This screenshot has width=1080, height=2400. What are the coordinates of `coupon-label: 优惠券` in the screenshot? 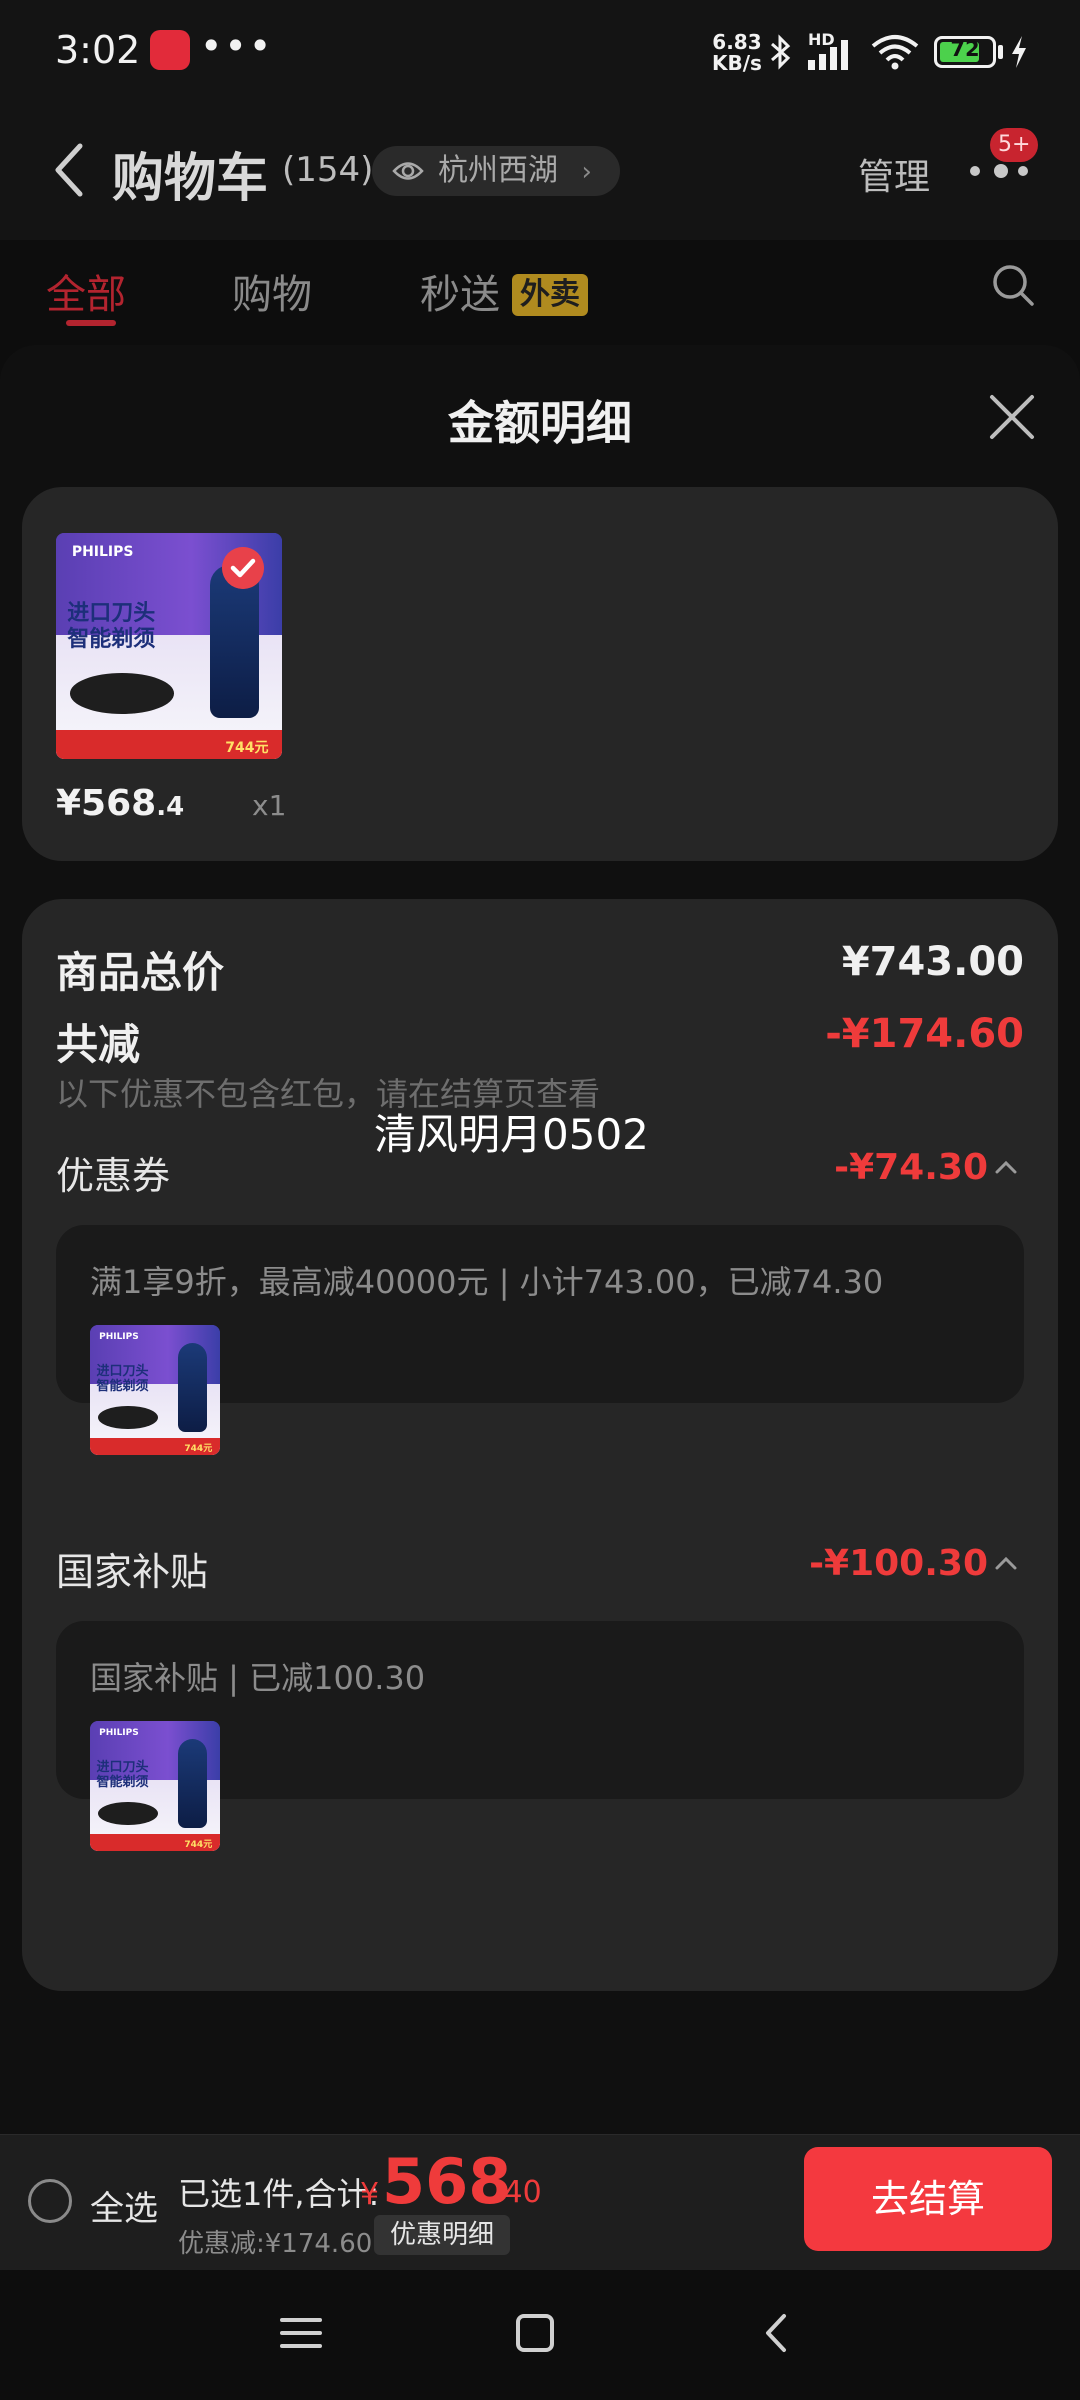 It's located at (113, 1176).